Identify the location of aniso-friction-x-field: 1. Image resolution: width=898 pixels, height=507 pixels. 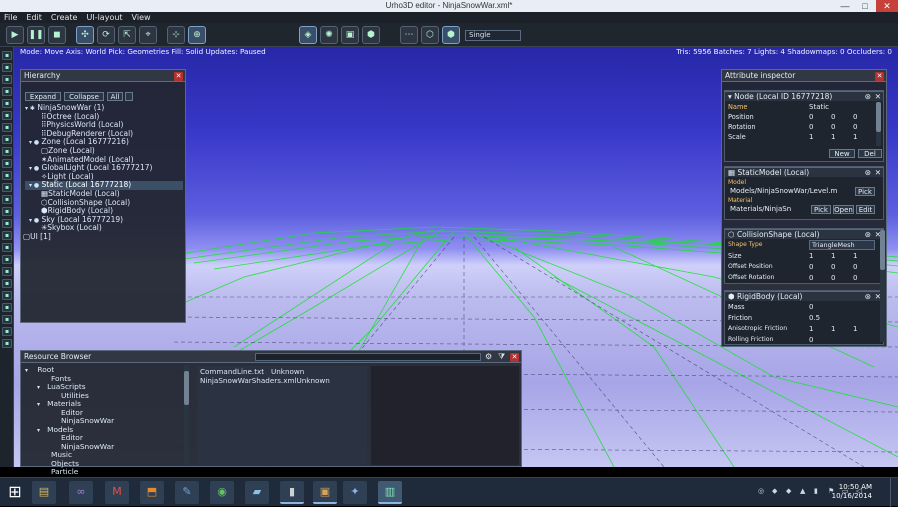
(811, 329).